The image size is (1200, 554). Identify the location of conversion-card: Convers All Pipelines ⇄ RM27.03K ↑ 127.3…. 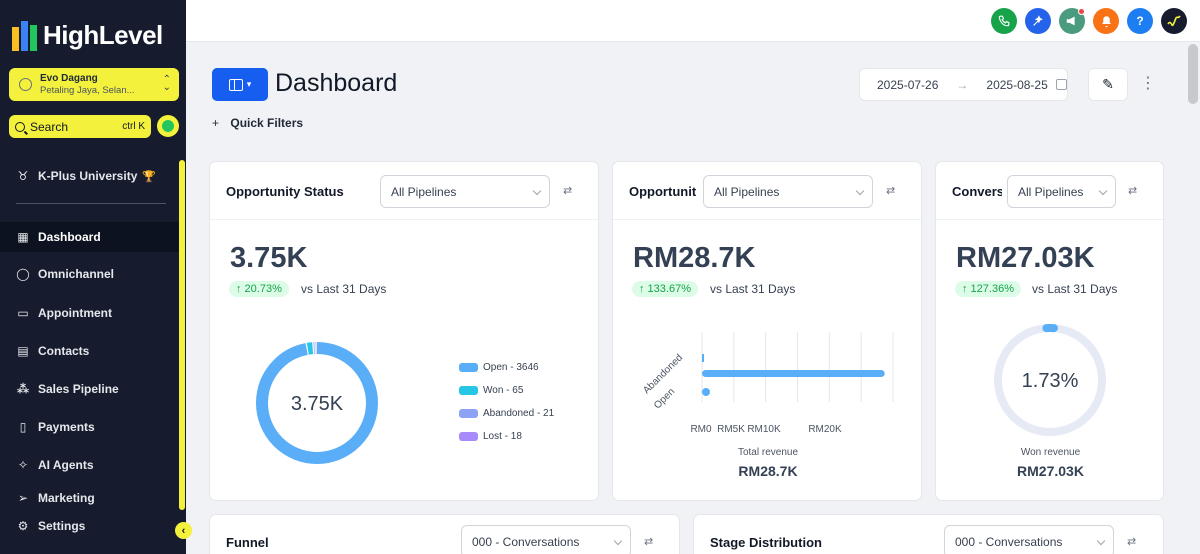
(1049, 331).